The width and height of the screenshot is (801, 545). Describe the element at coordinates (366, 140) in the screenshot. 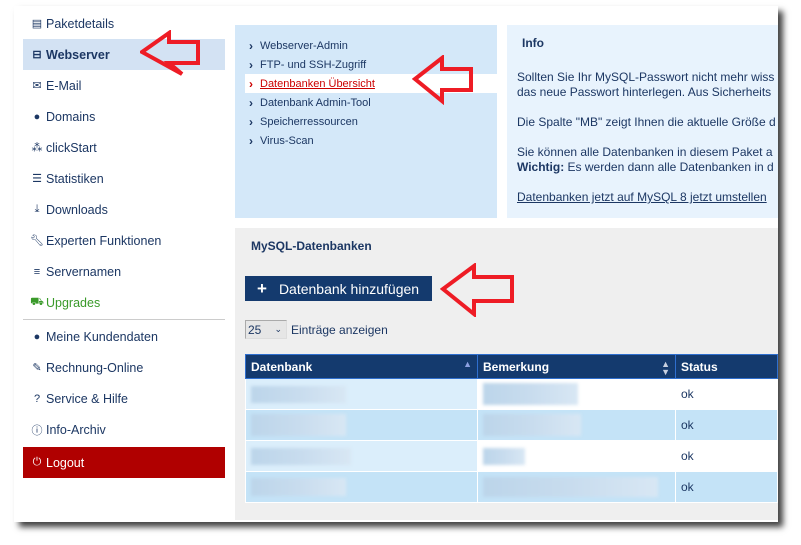

I see `subnav-virus-scan: › Virus-Scan` at that location.